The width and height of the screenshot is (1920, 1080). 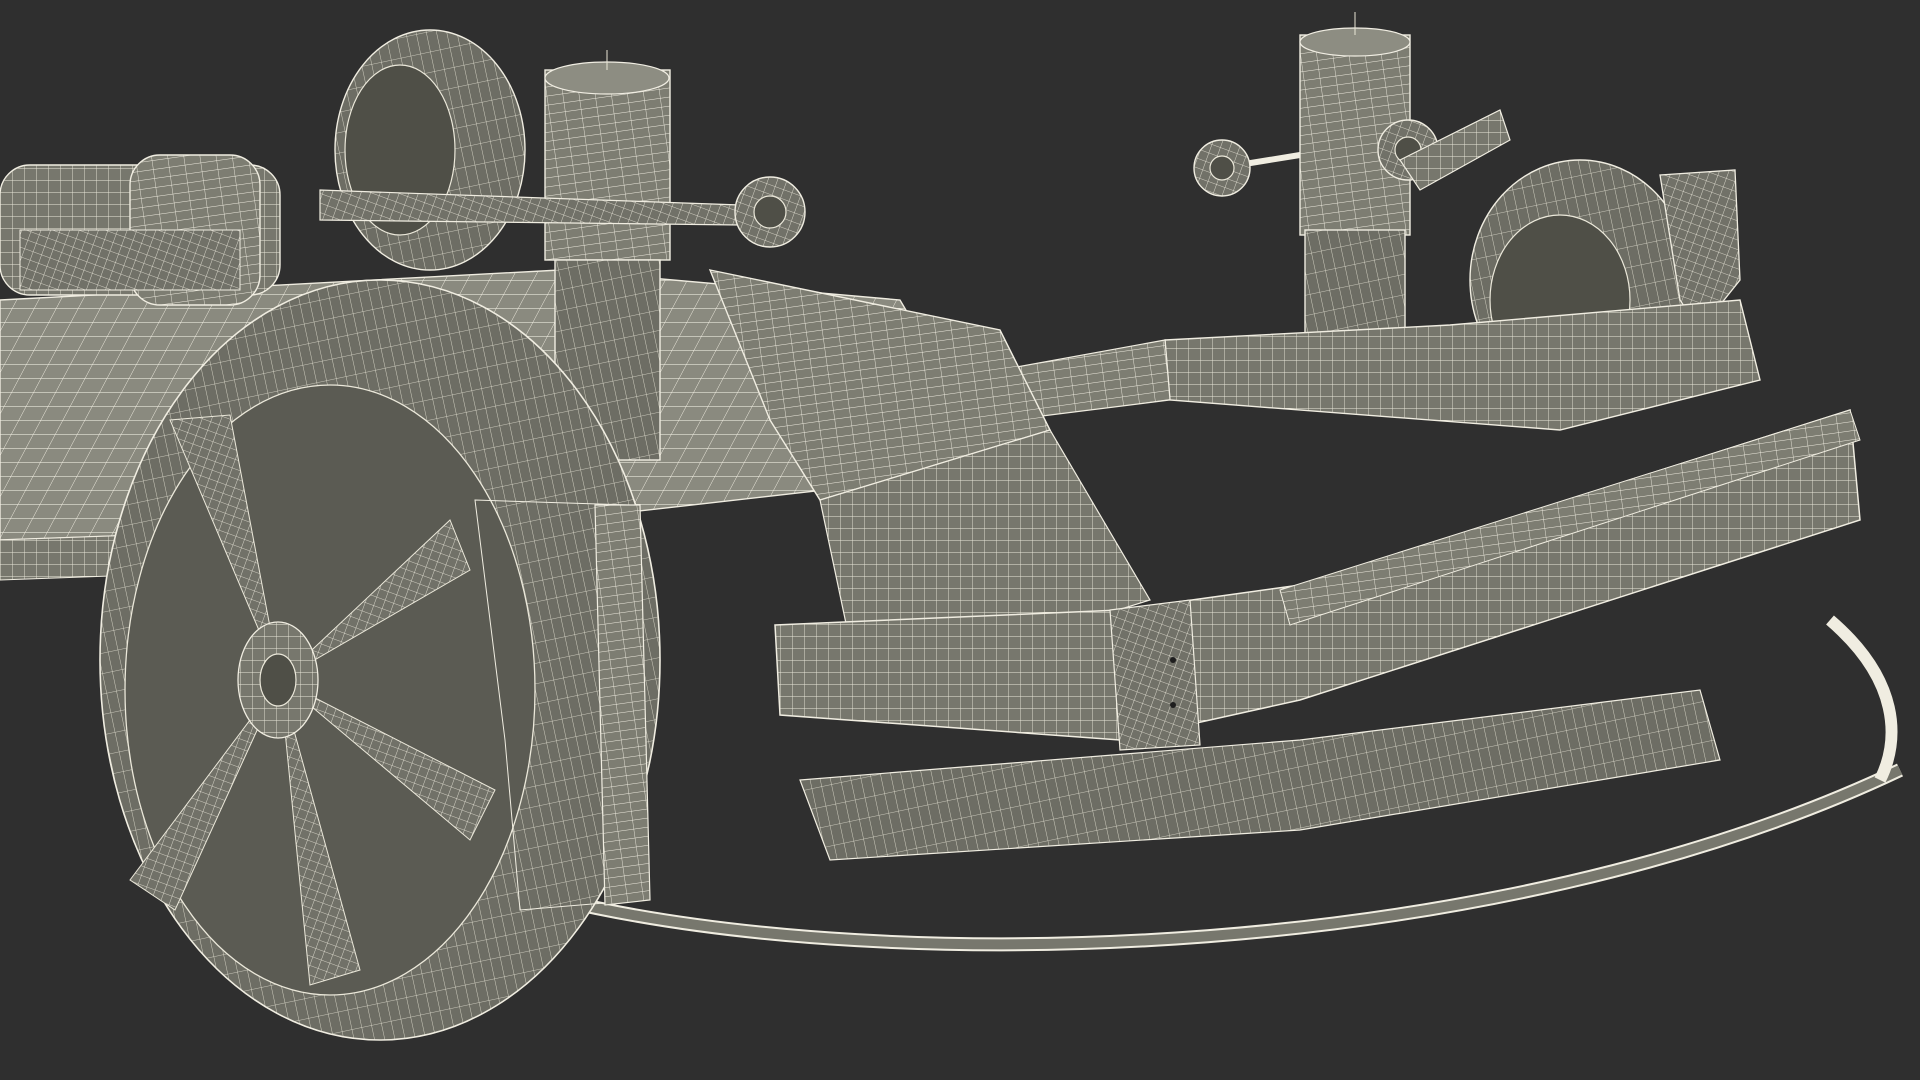 What do you see at coordinates (140, 230) in the screenshot?
I see `drive-motor` at bounding box center [140, 230].